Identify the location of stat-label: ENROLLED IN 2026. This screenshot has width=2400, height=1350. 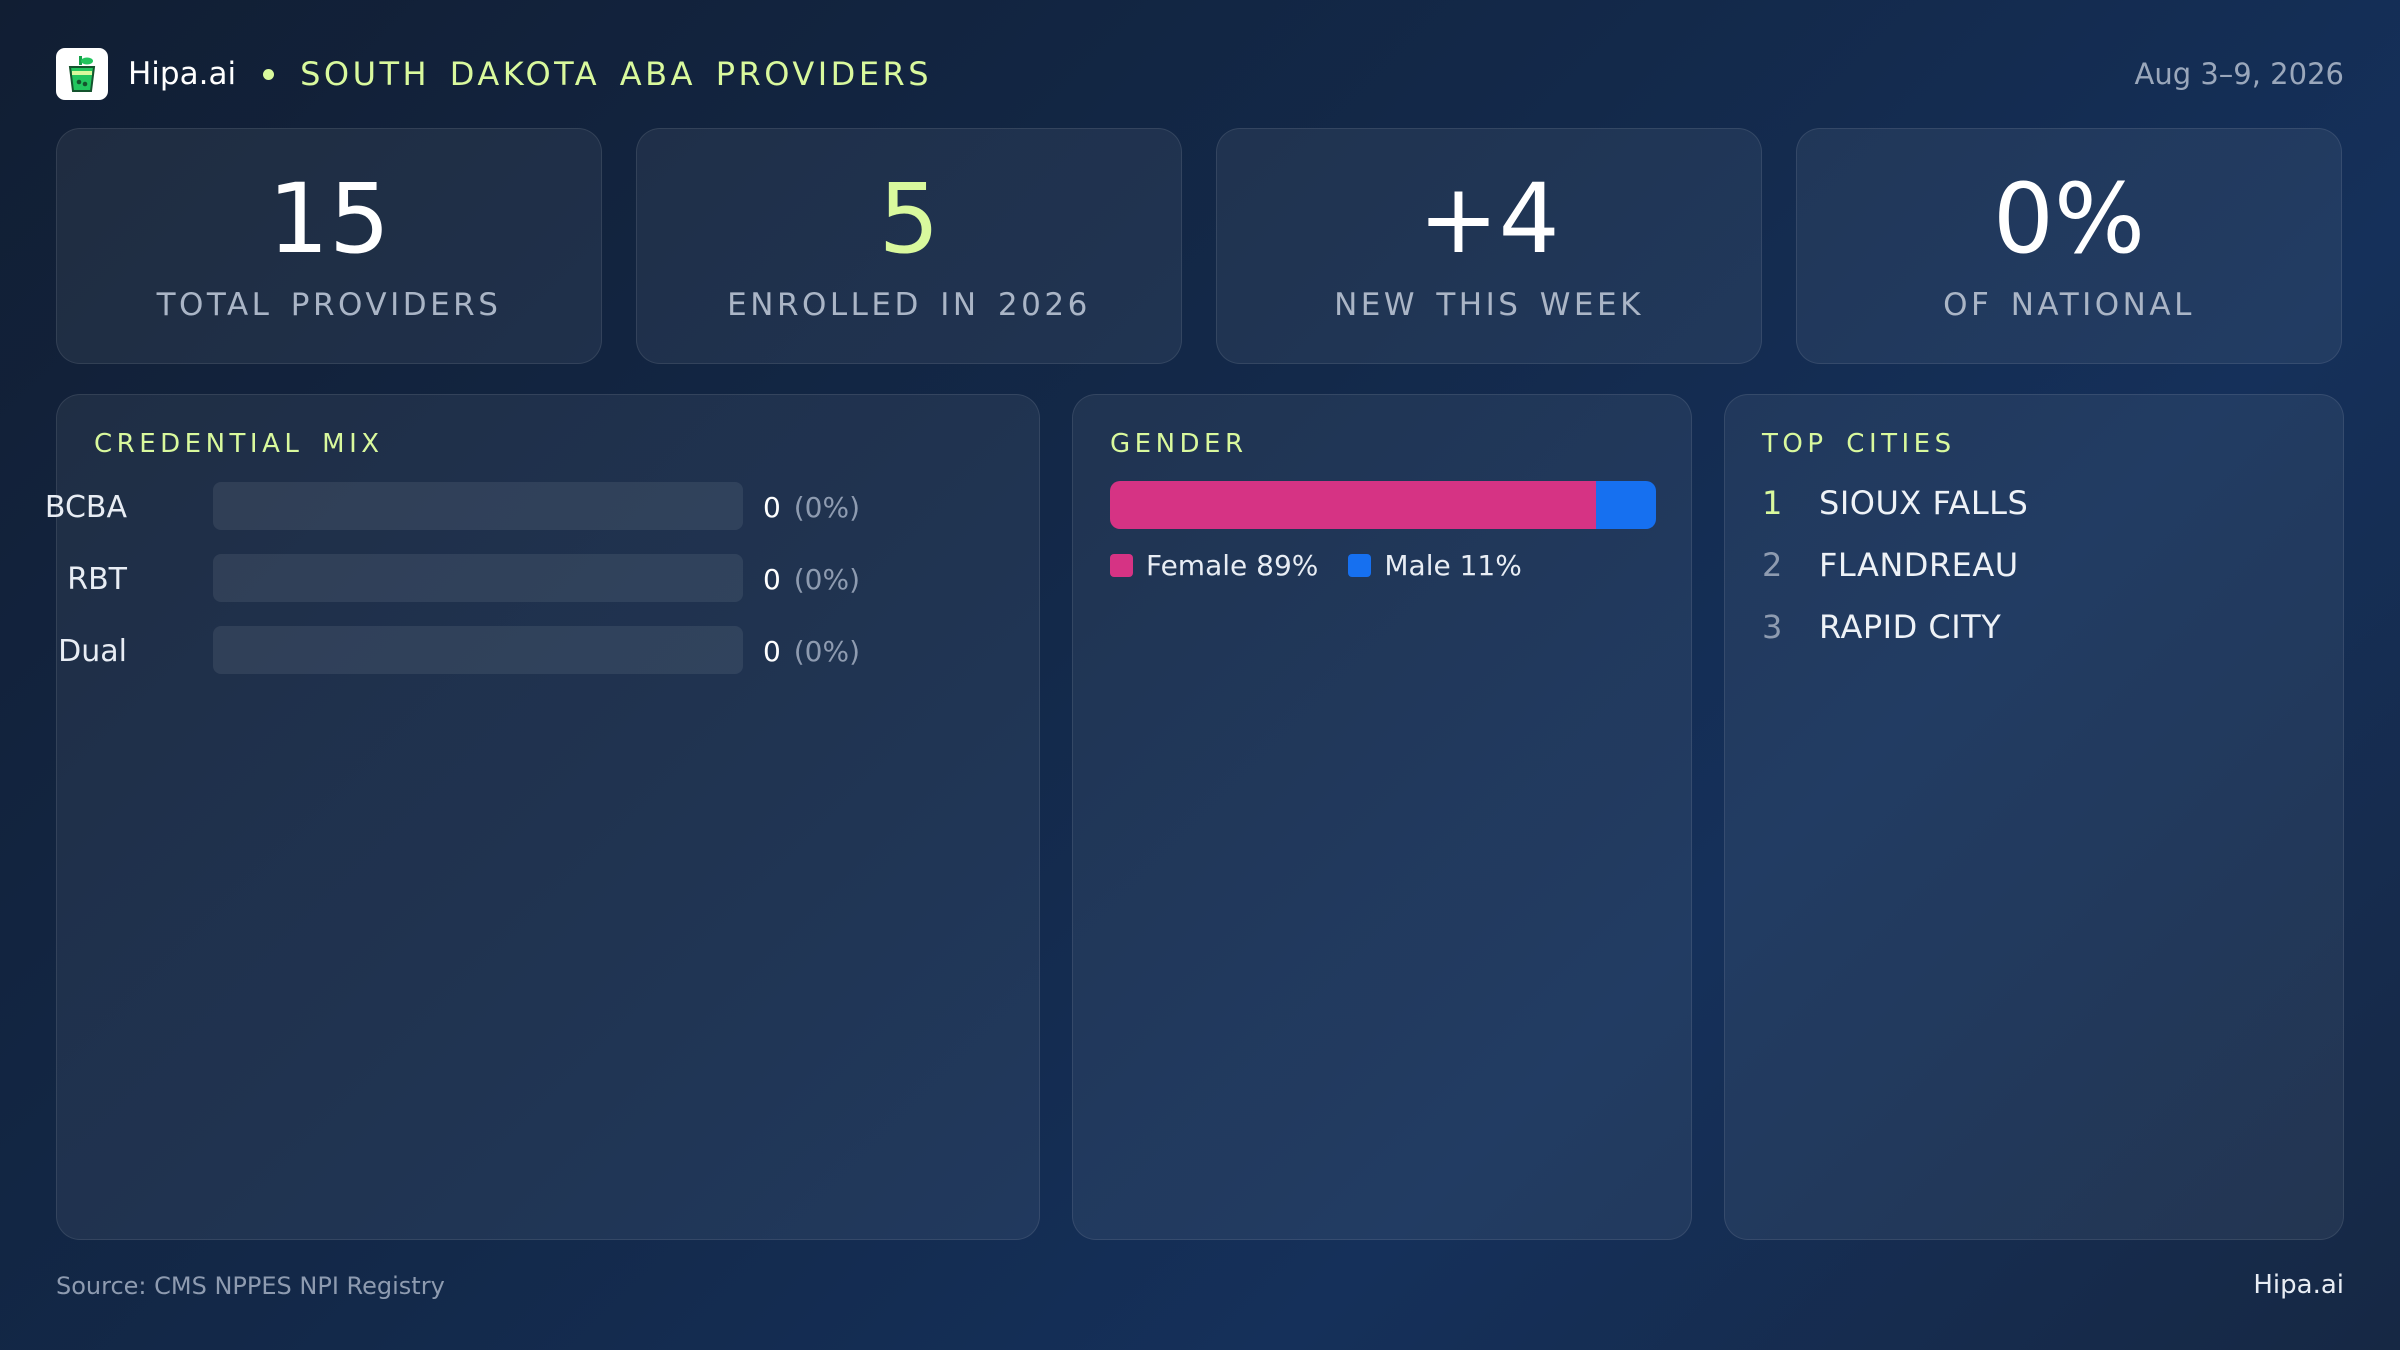
(909, 305).